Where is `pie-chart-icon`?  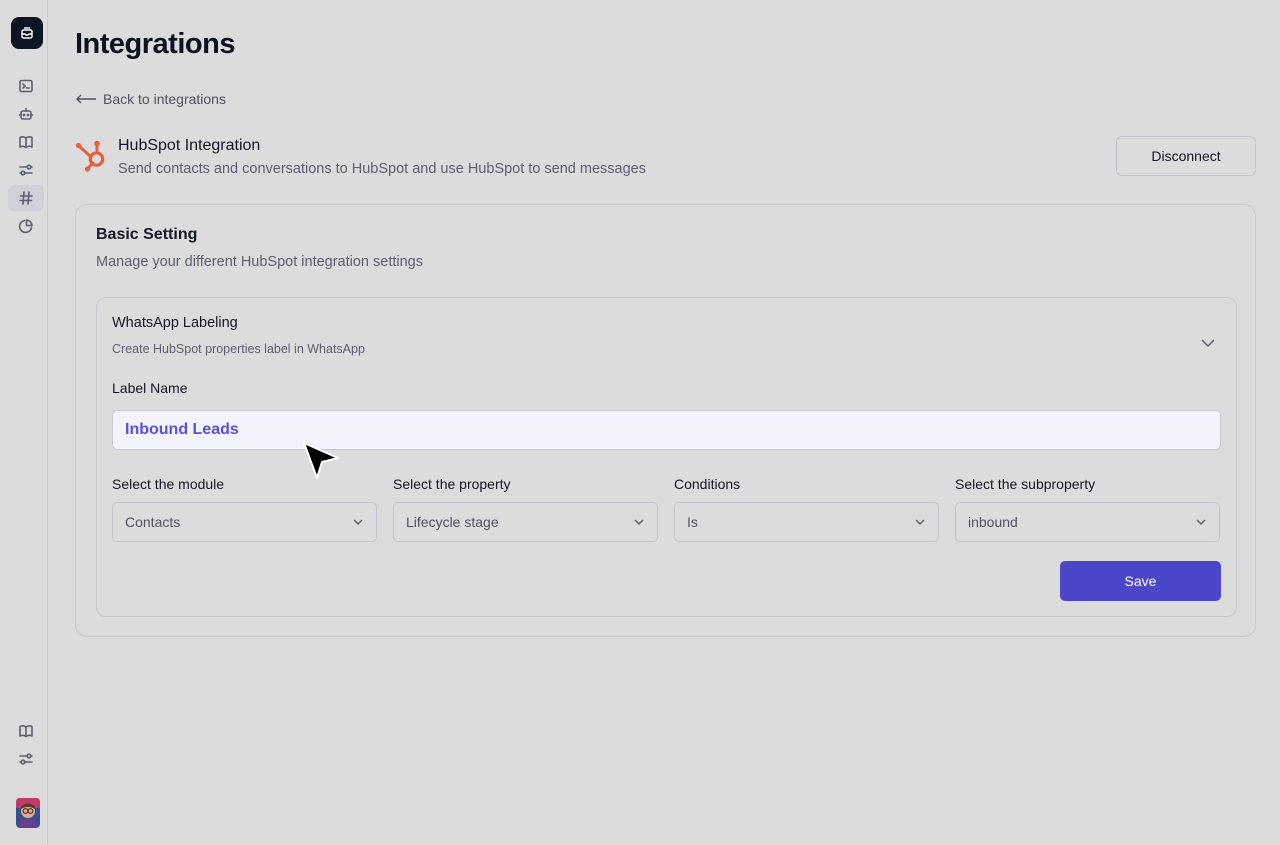
pie-chart-icon is located at coordinates (25, 226).